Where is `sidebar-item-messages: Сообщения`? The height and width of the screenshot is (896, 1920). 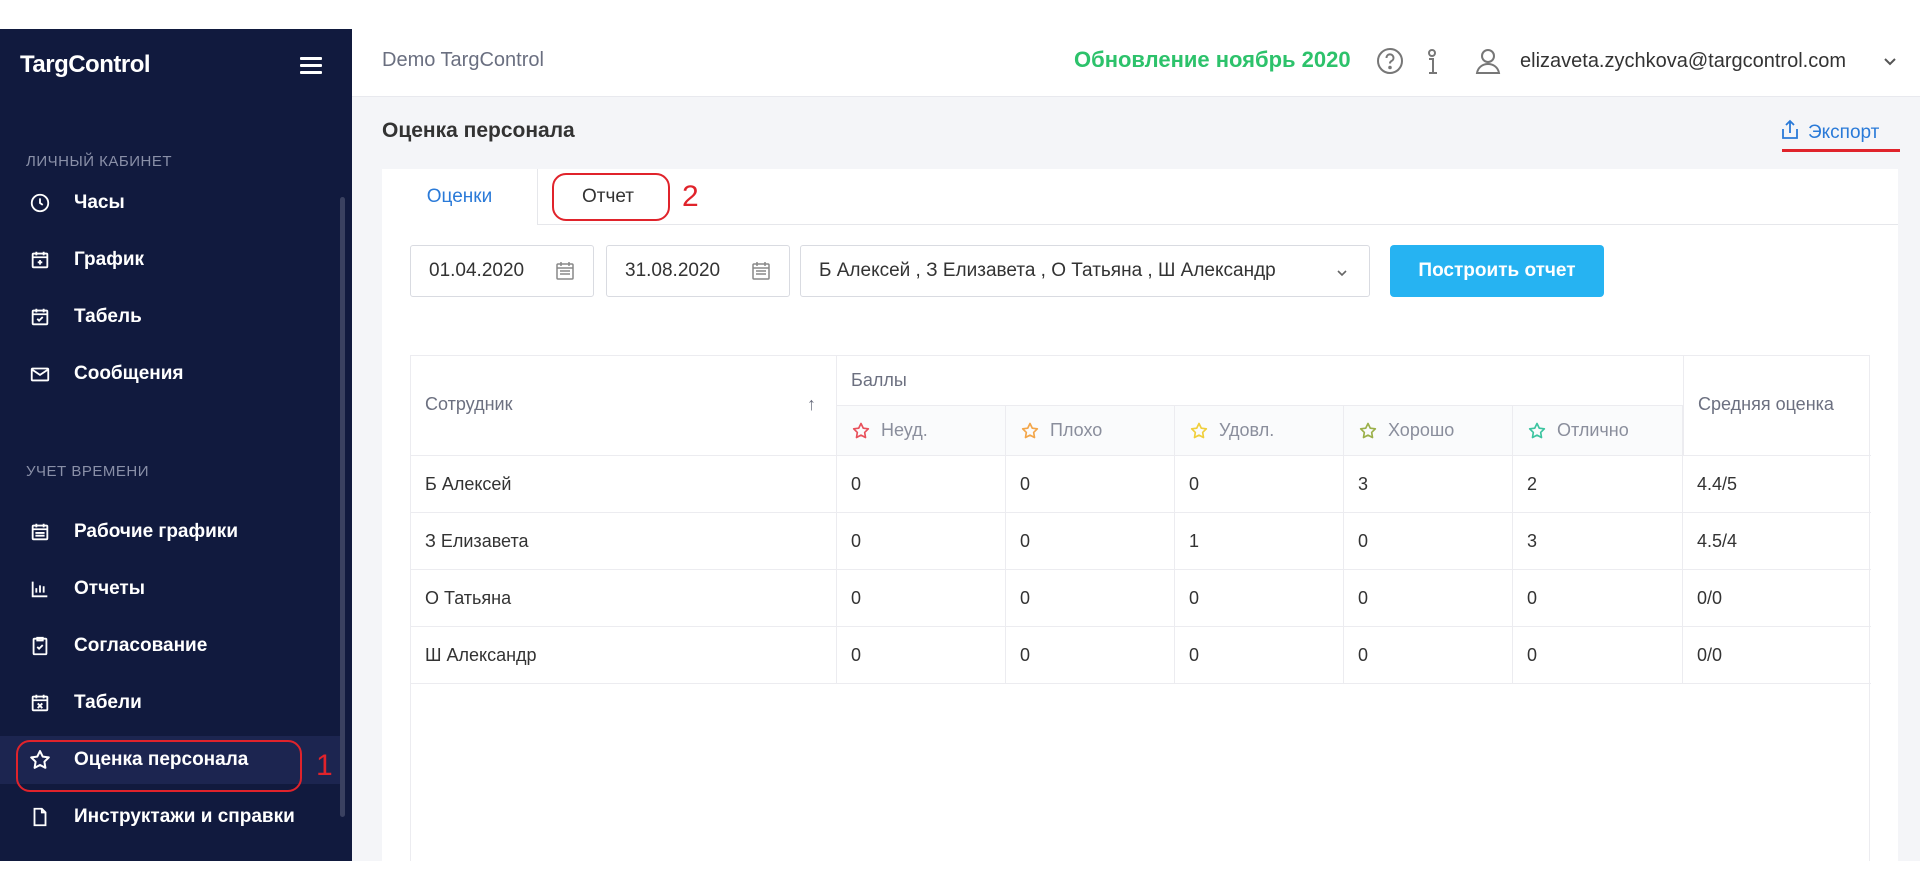 sidebar-item-messages: Сообщения is located at coordinates (170, 374).